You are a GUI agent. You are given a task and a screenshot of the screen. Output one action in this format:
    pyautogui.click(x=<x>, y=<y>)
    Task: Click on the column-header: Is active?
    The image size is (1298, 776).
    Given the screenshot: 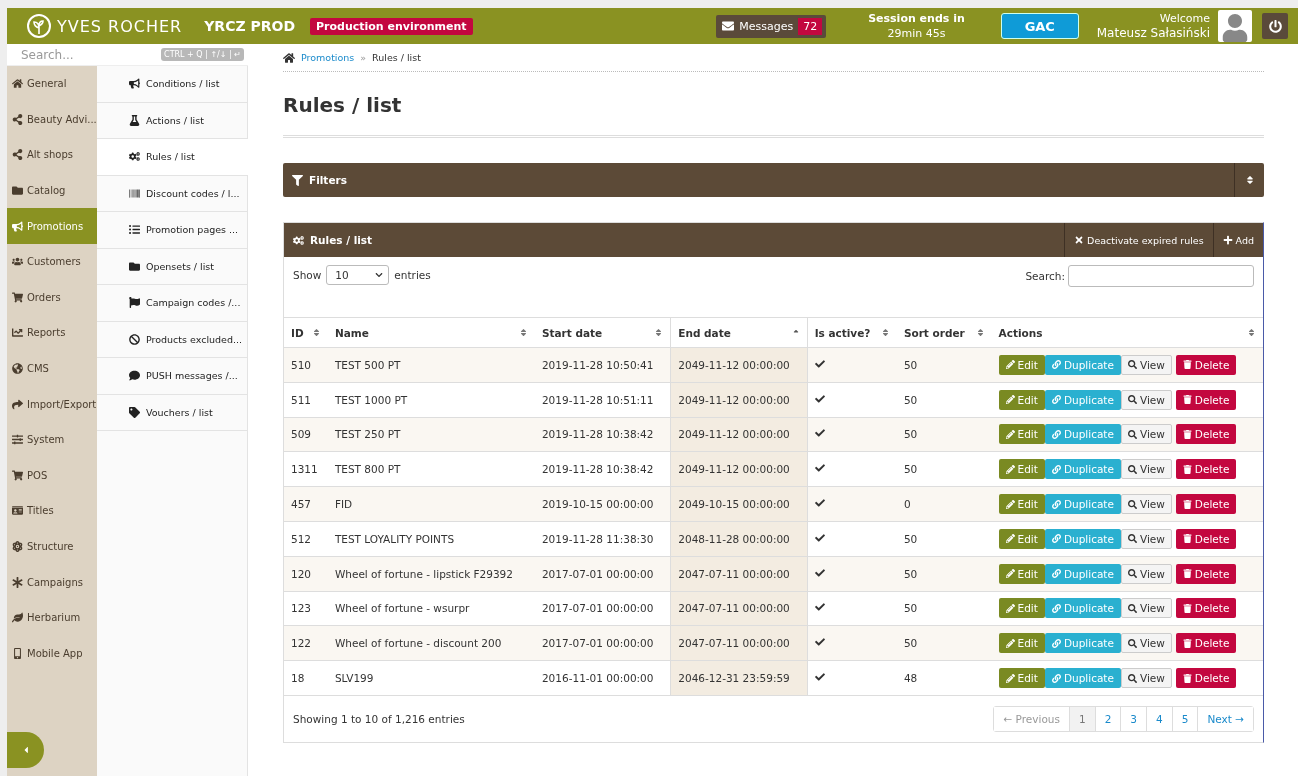 What is the action you would take?
    pyautogui.click(x=852, y=332)
    